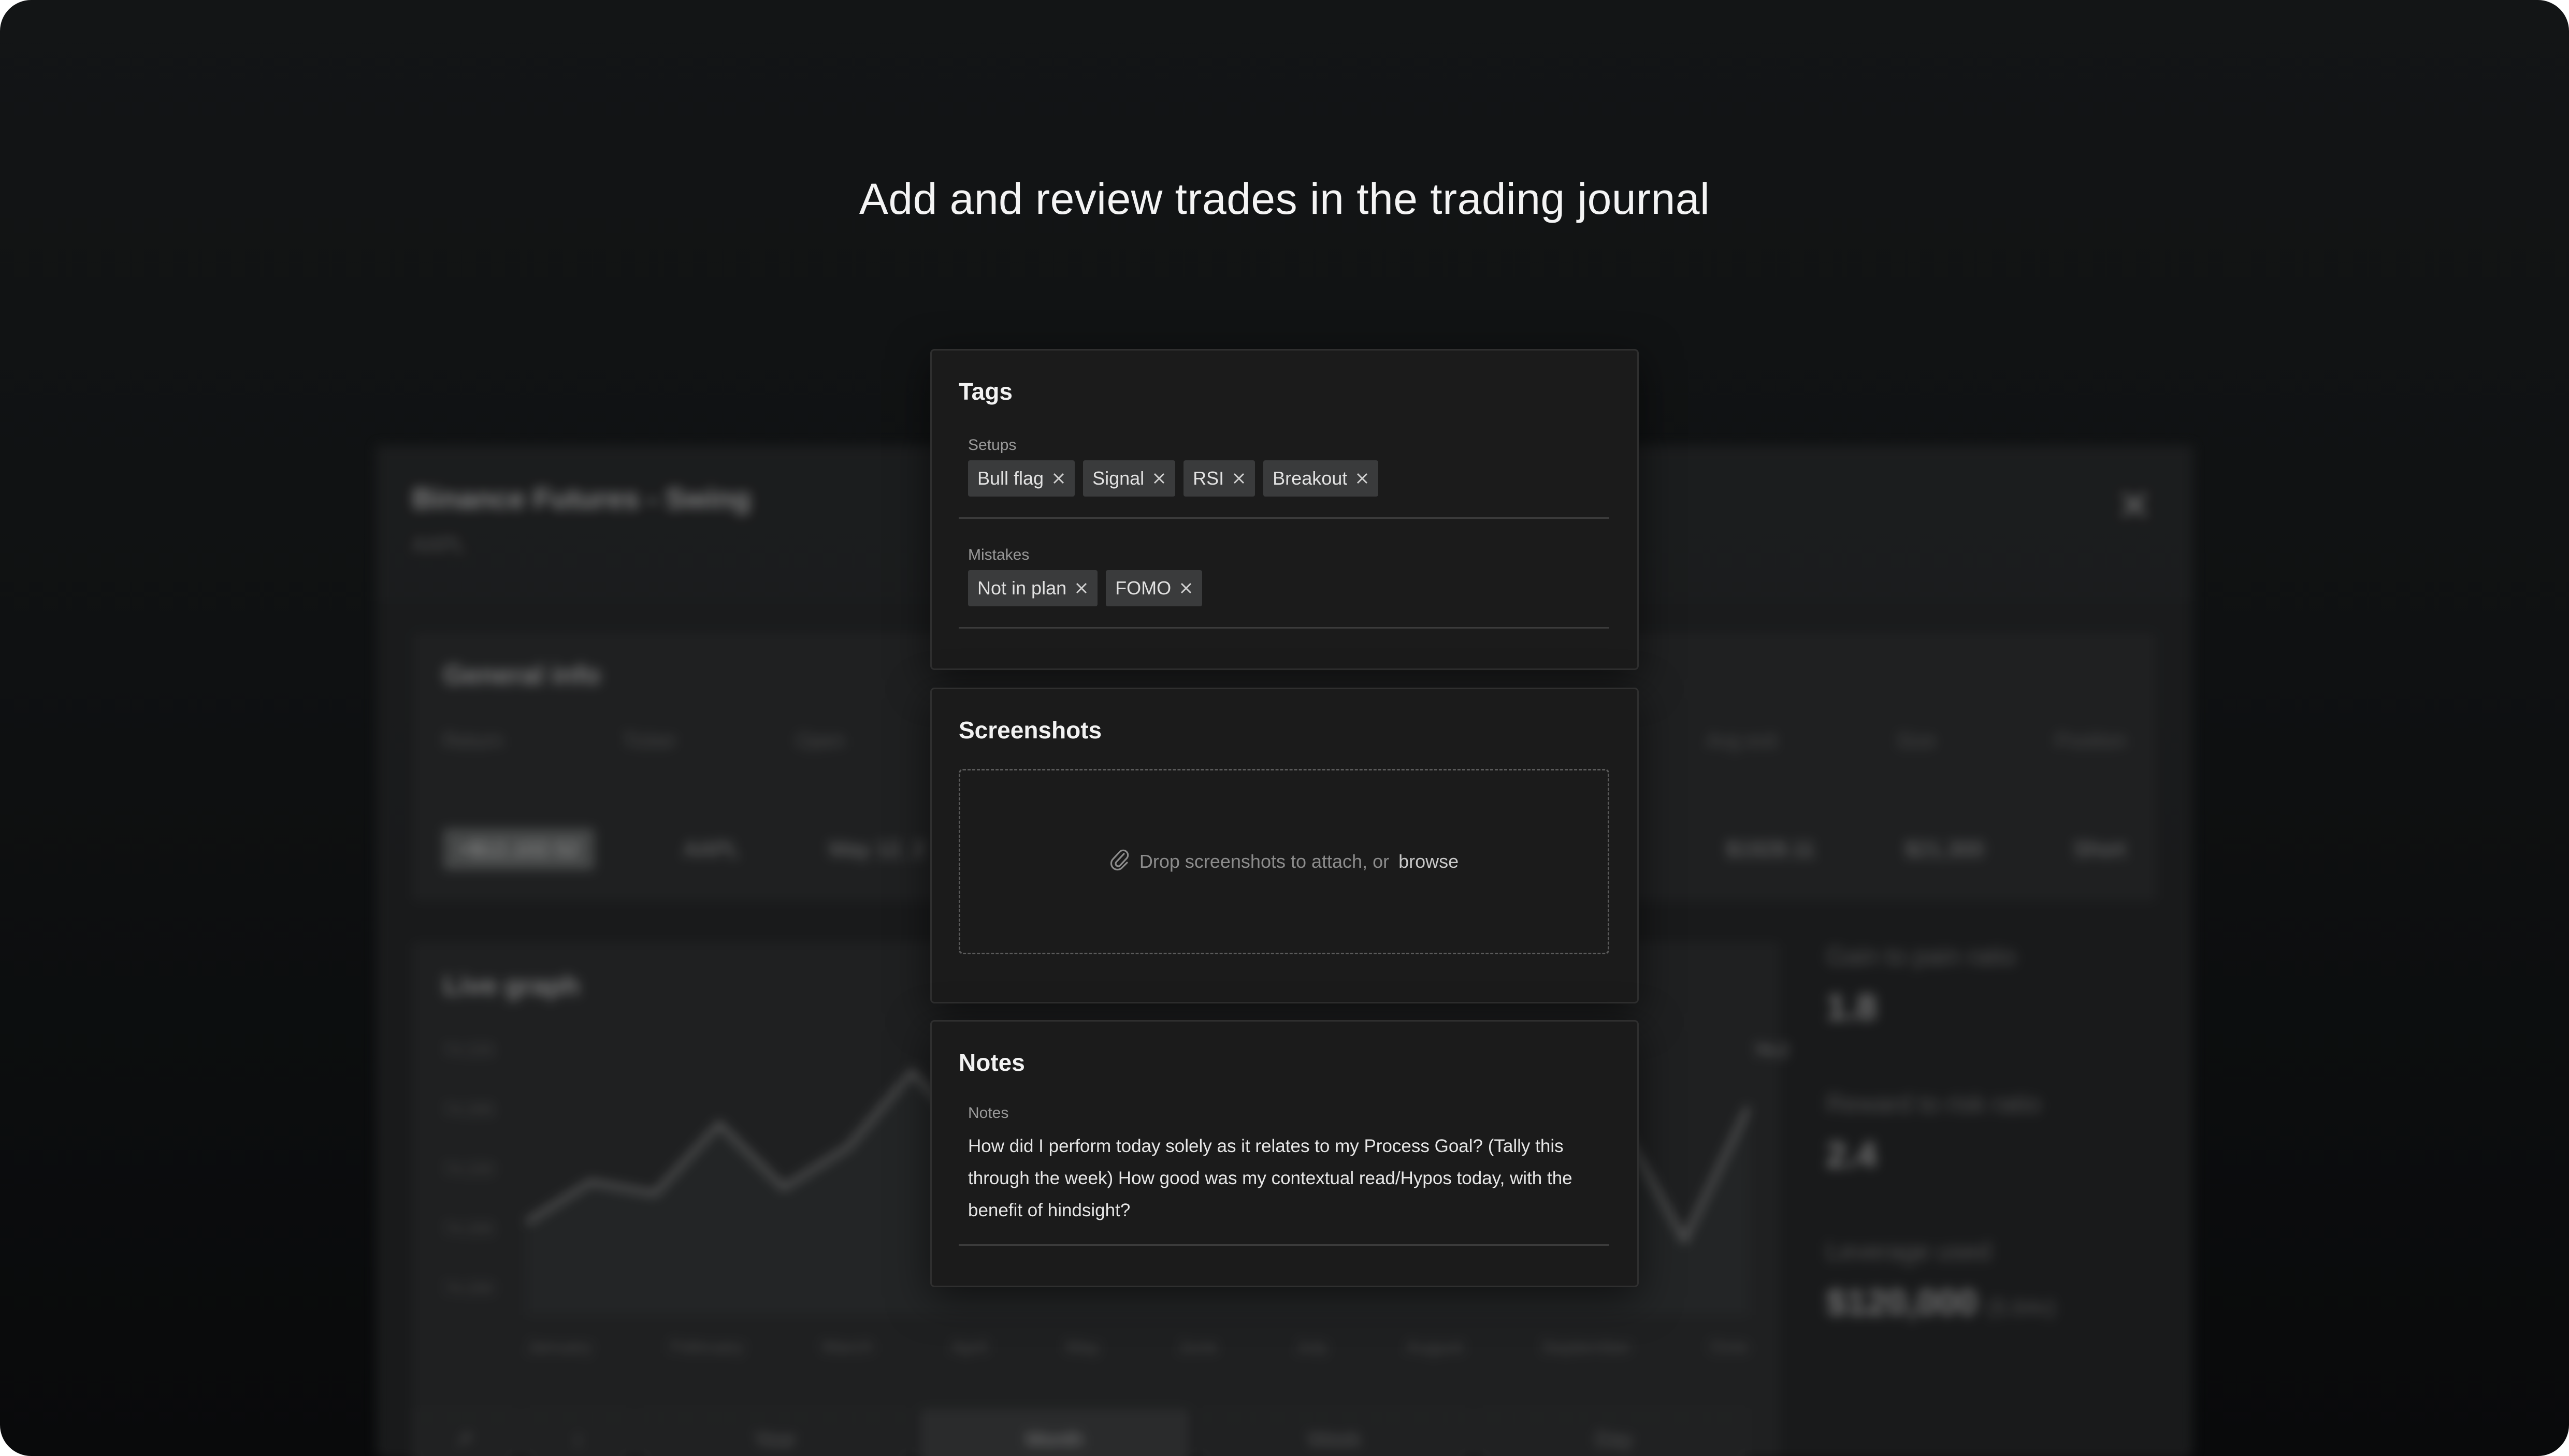 This screenshot has width=2569, height=1456. Describe the element at coordinates (1981, 1302) in the screenshot. I see `leverage-value: $120,000 (5.64x)` at that location.